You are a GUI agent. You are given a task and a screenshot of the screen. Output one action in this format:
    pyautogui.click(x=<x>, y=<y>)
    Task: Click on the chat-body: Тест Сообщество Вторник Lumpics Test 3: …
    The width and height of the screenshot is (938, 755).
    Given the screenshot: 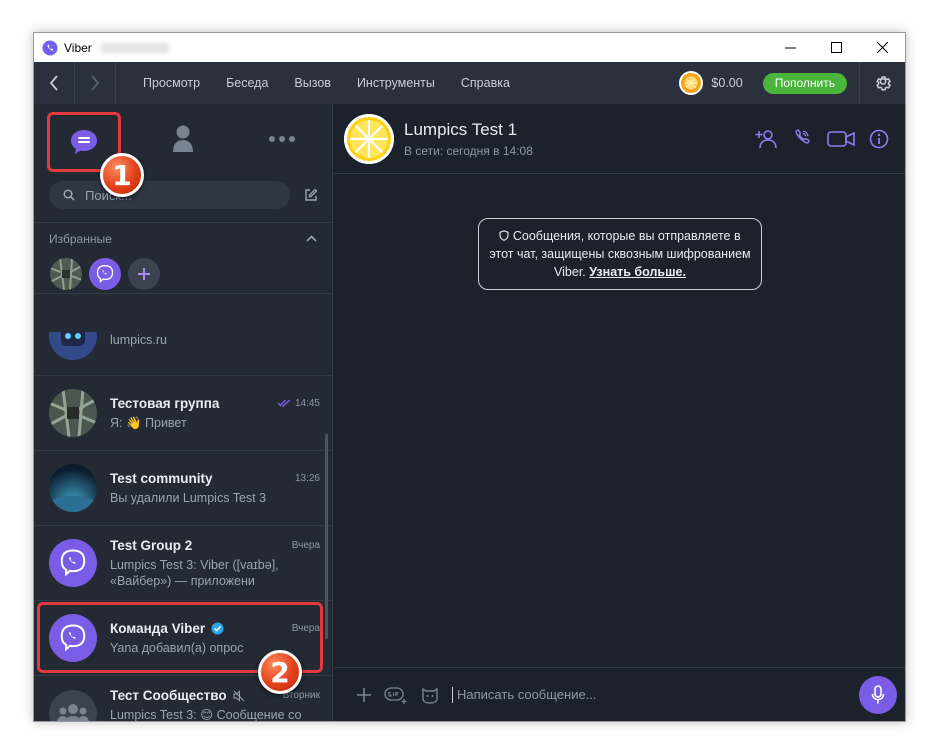 What is the action you would take?
    pyautogui.click(x=221, y=704)
    